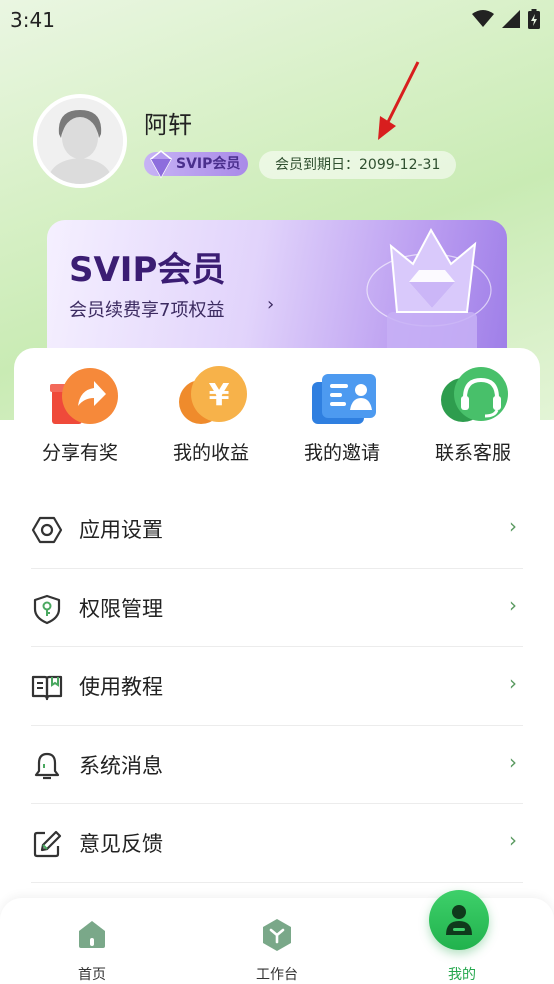  What do you see at coordinates (400, 165) in the screenshot?
I see `expiry-date: 2099-12-31` at bounding box center [400, 165].